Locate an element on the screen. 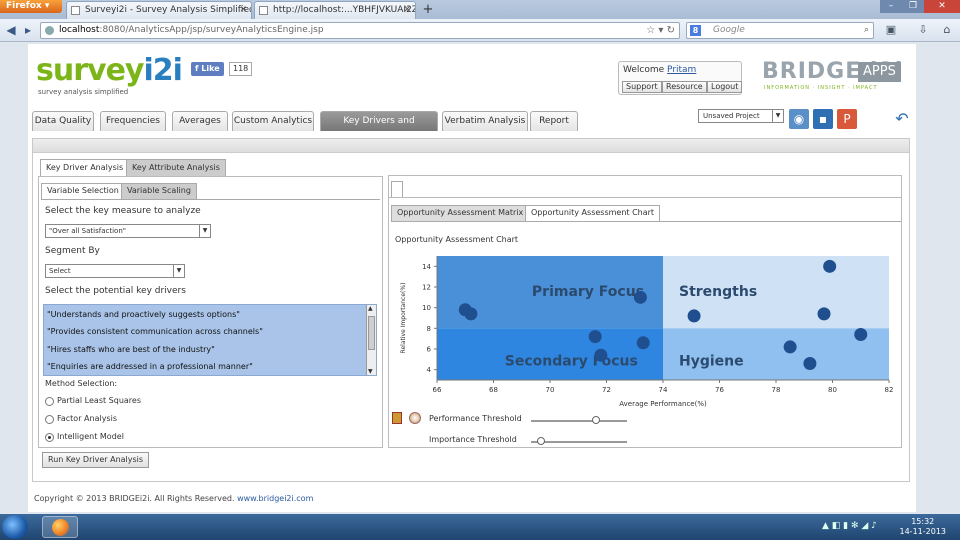 The image size is (960, 540). preview-eye-icon: ◉ is located at coordinates (799, 119).